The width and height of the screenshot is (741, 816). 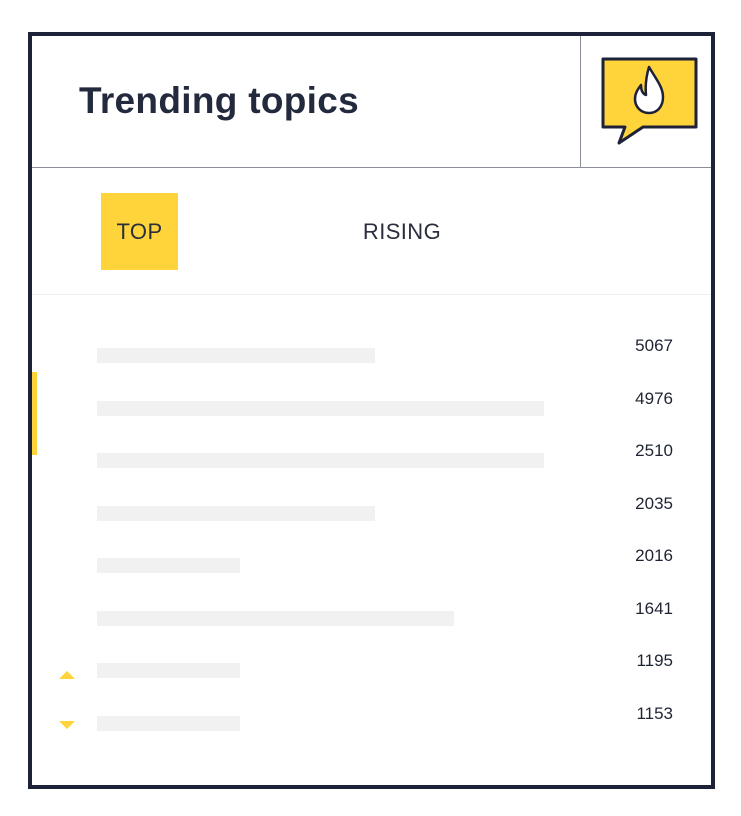 I want to click on topic-count: 4976, so click(x=654, y=398).